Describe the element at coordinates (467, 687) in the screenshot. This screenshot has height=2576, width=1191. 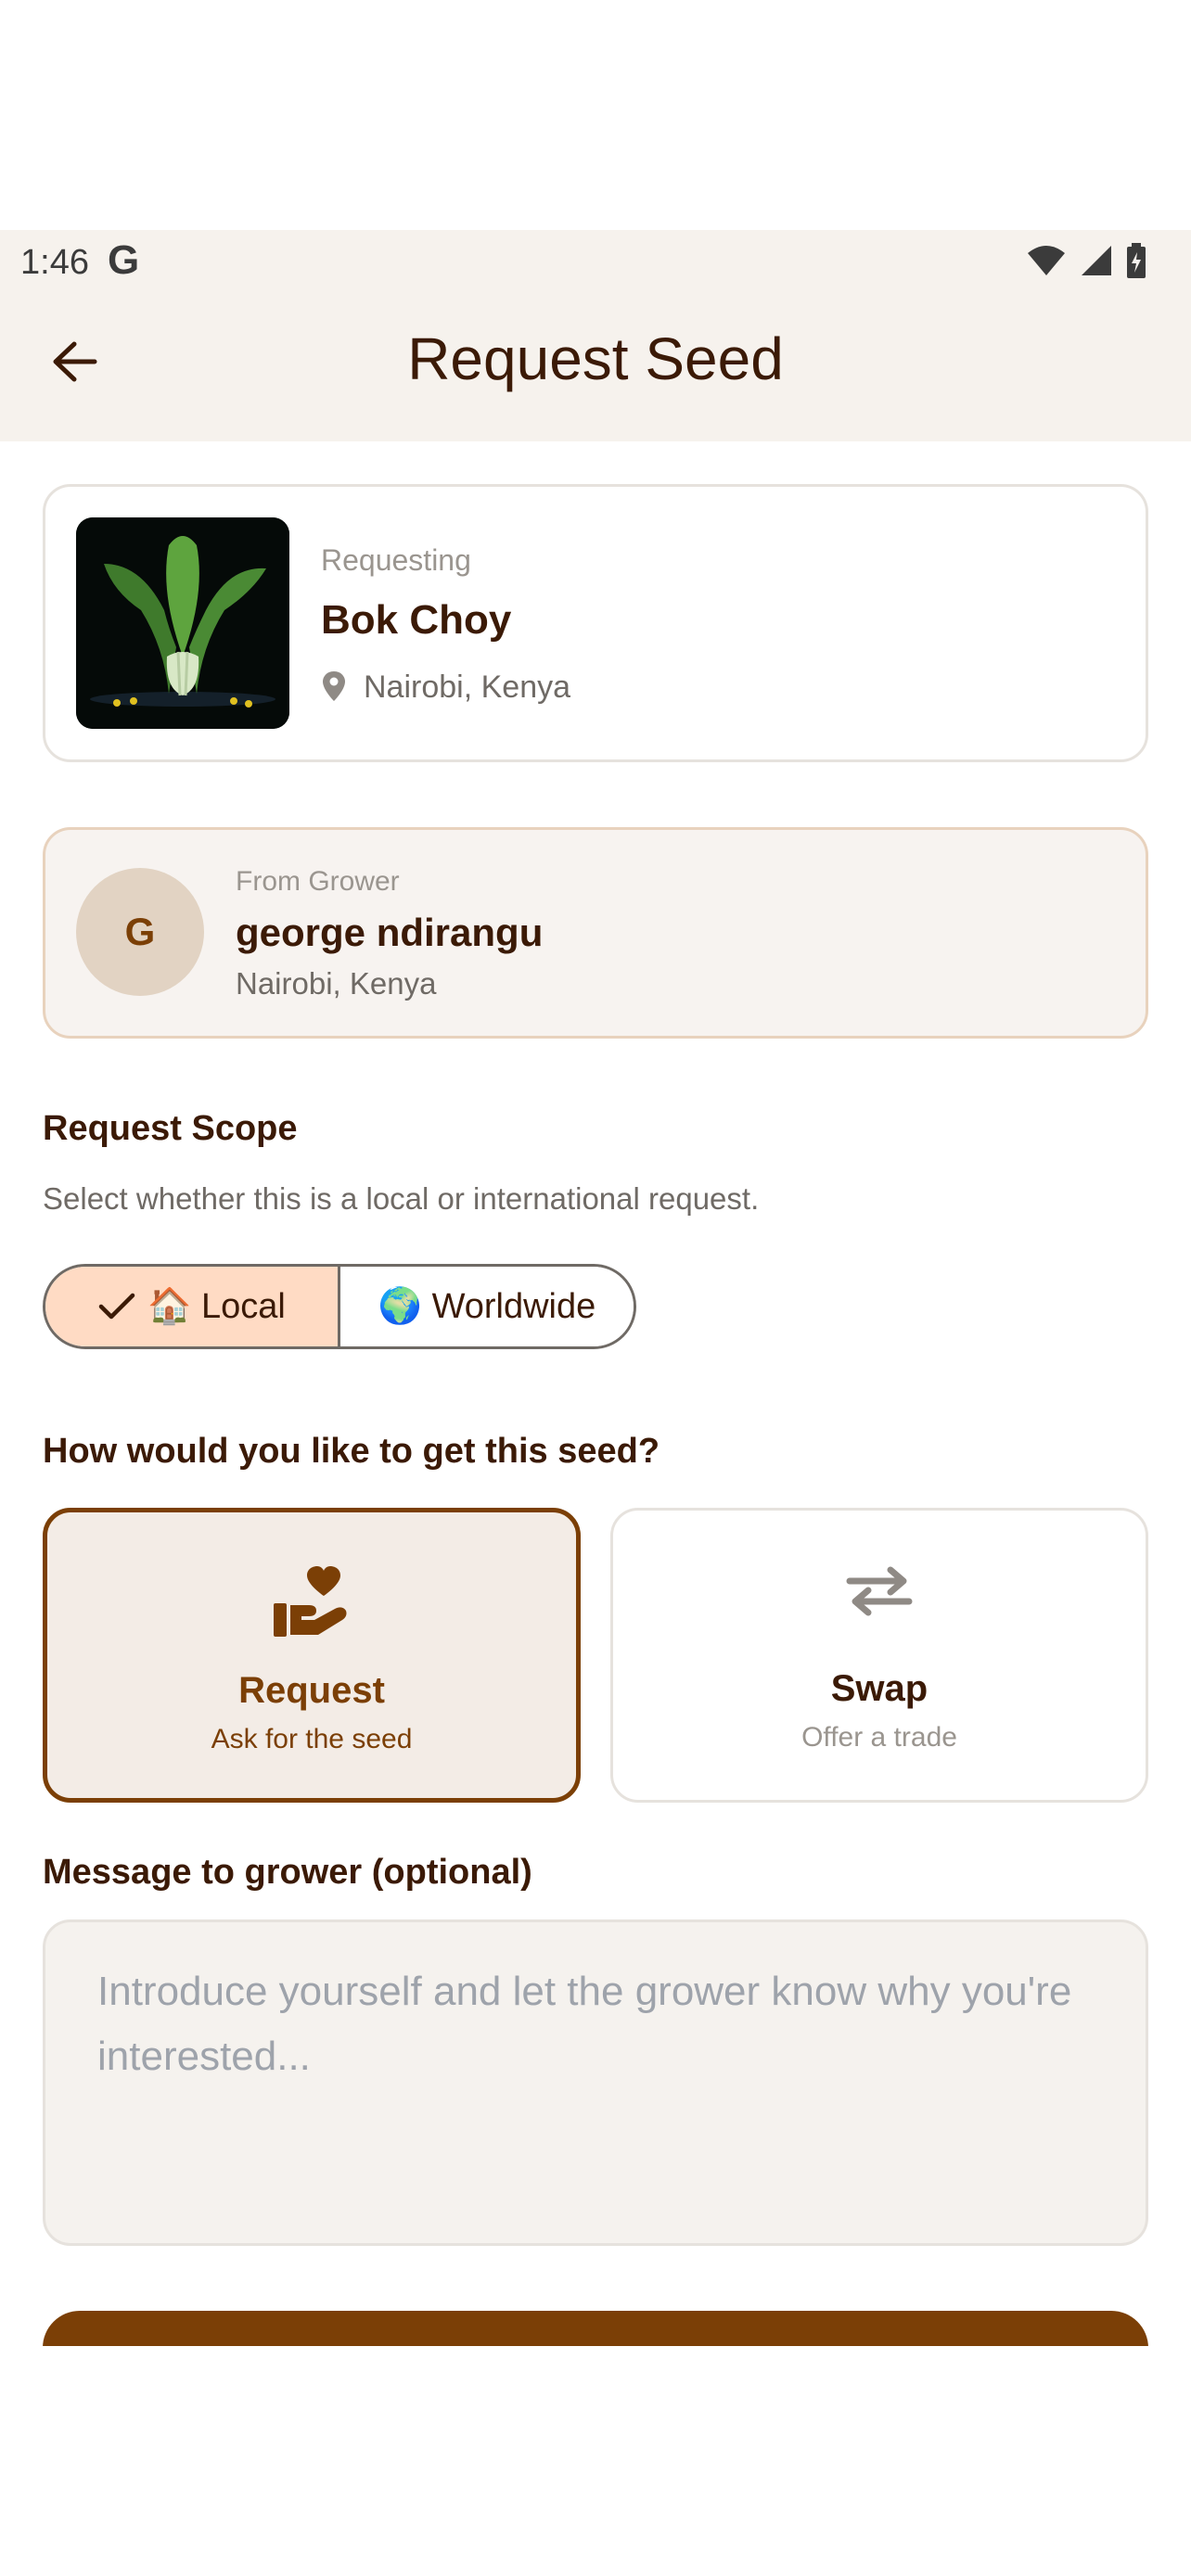
I see `seed-location: Nairobi, Kenya` at that location.